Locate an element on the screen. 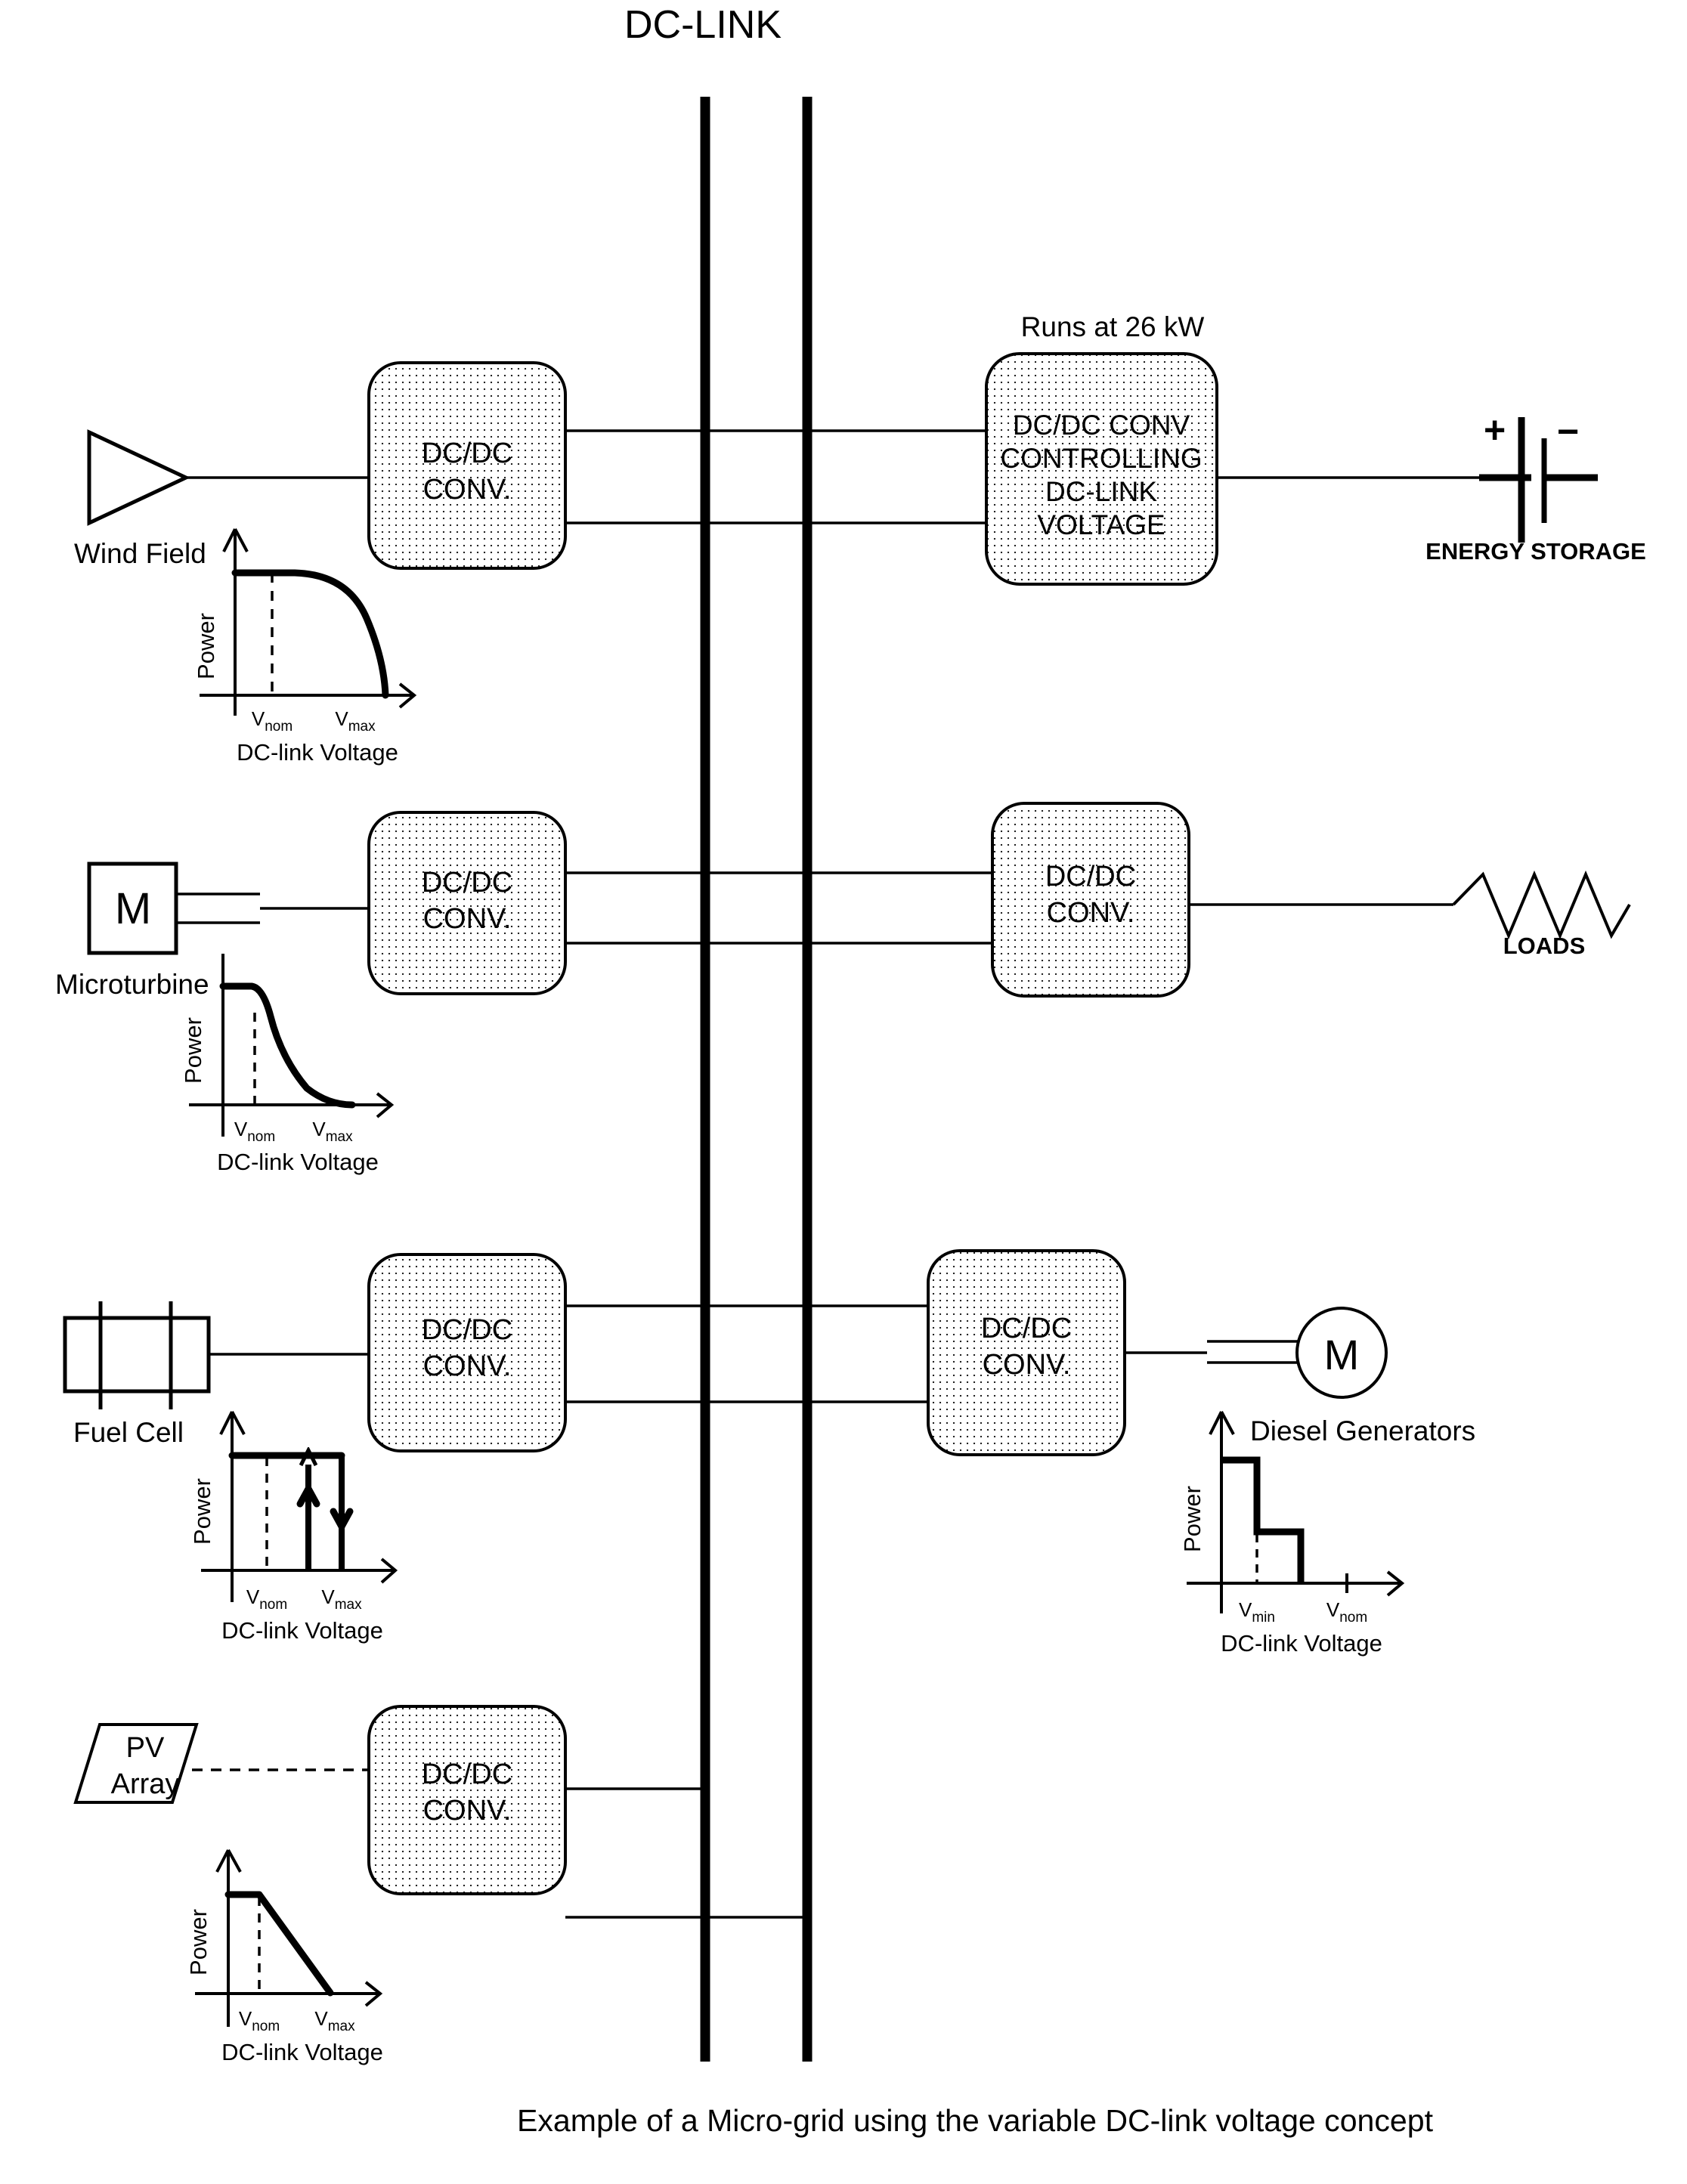  microturbine-symbol-text: M is located at coordinates (133, 908).